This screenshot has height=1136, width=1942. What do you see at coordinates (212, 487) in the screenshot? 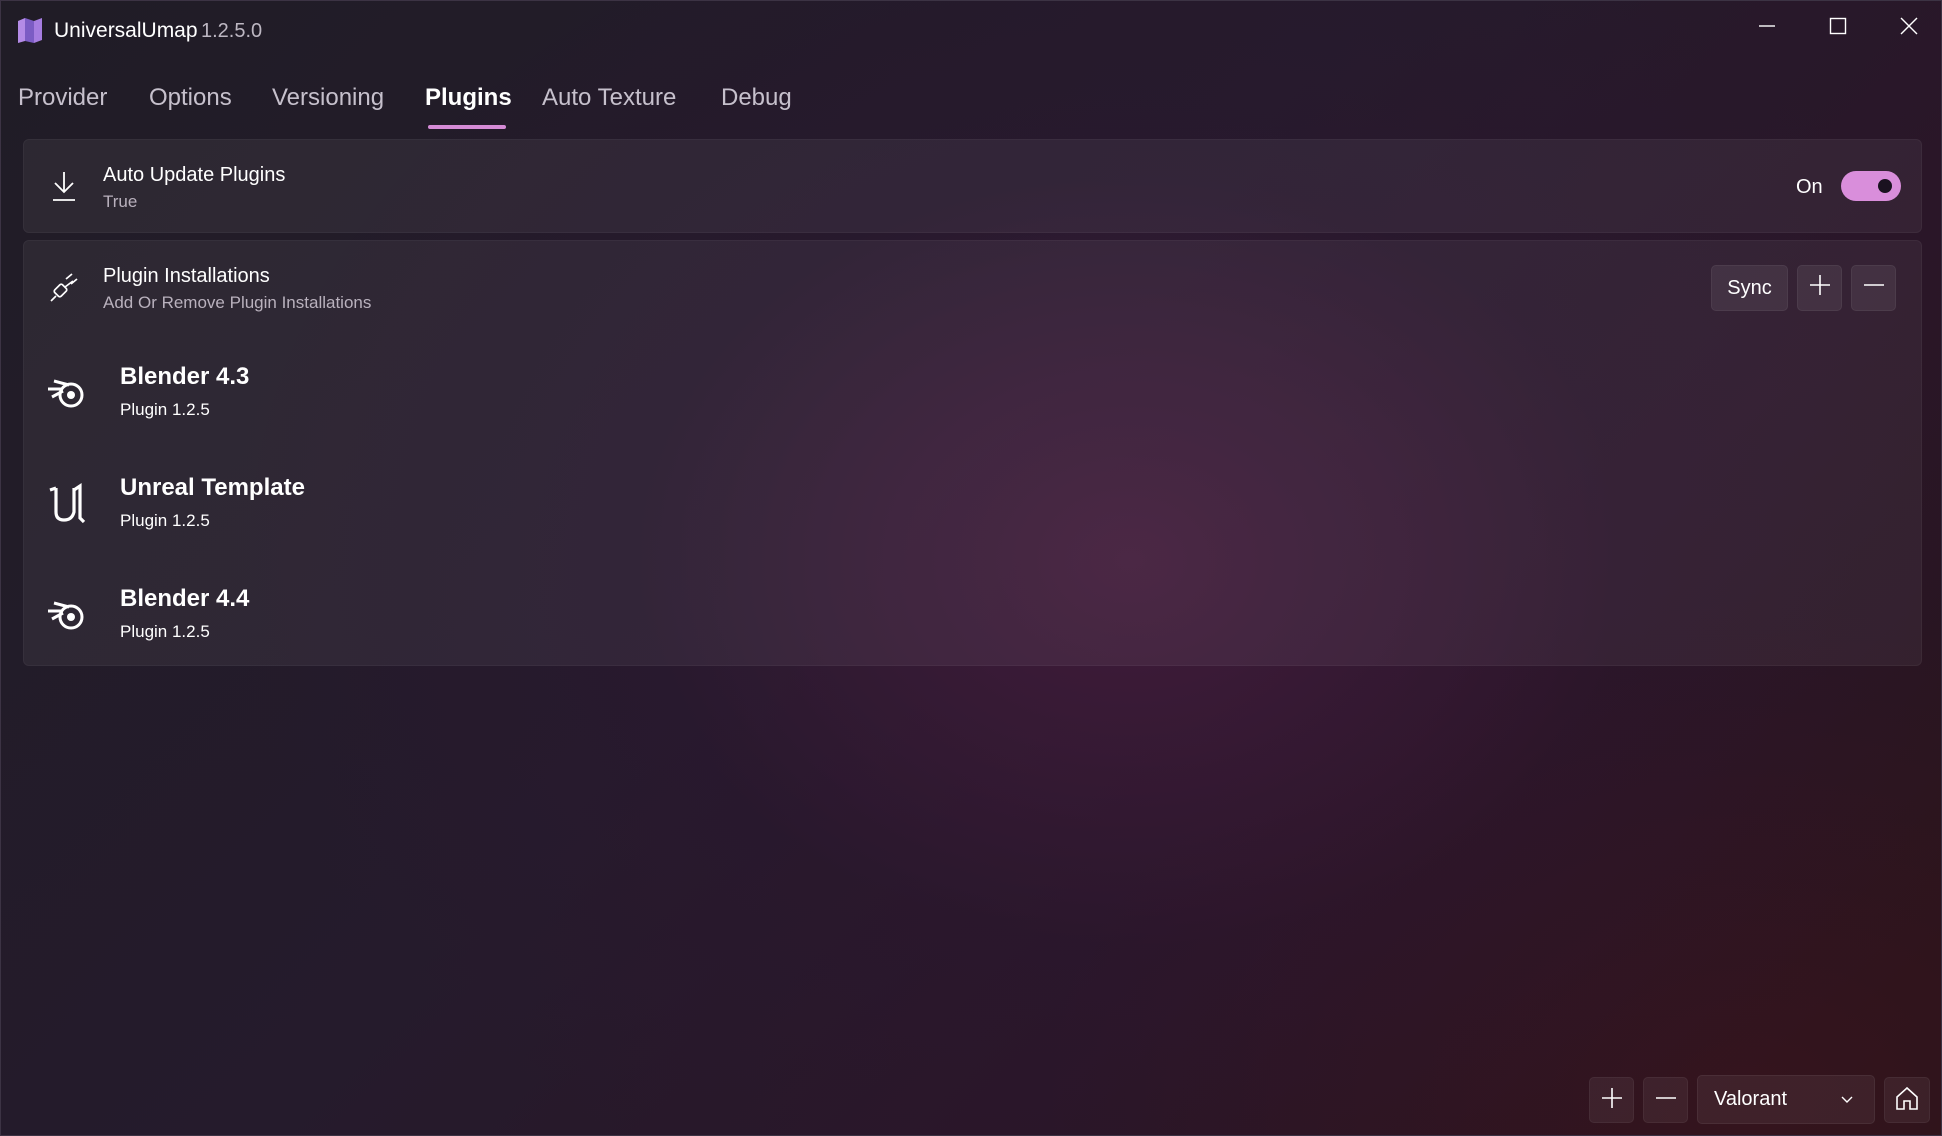
I see `plugin-name: Unreal Template` at bounding box center [212, 487].